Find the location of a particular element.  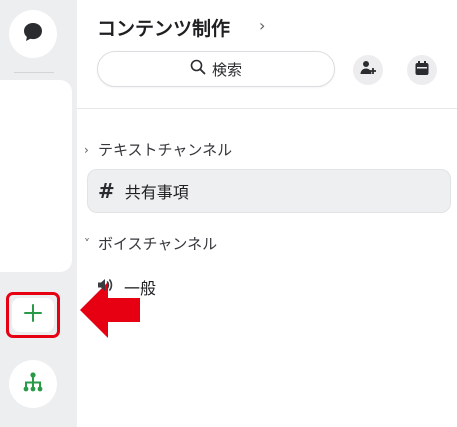

speaker-icon is located at coordinates (105, 287).